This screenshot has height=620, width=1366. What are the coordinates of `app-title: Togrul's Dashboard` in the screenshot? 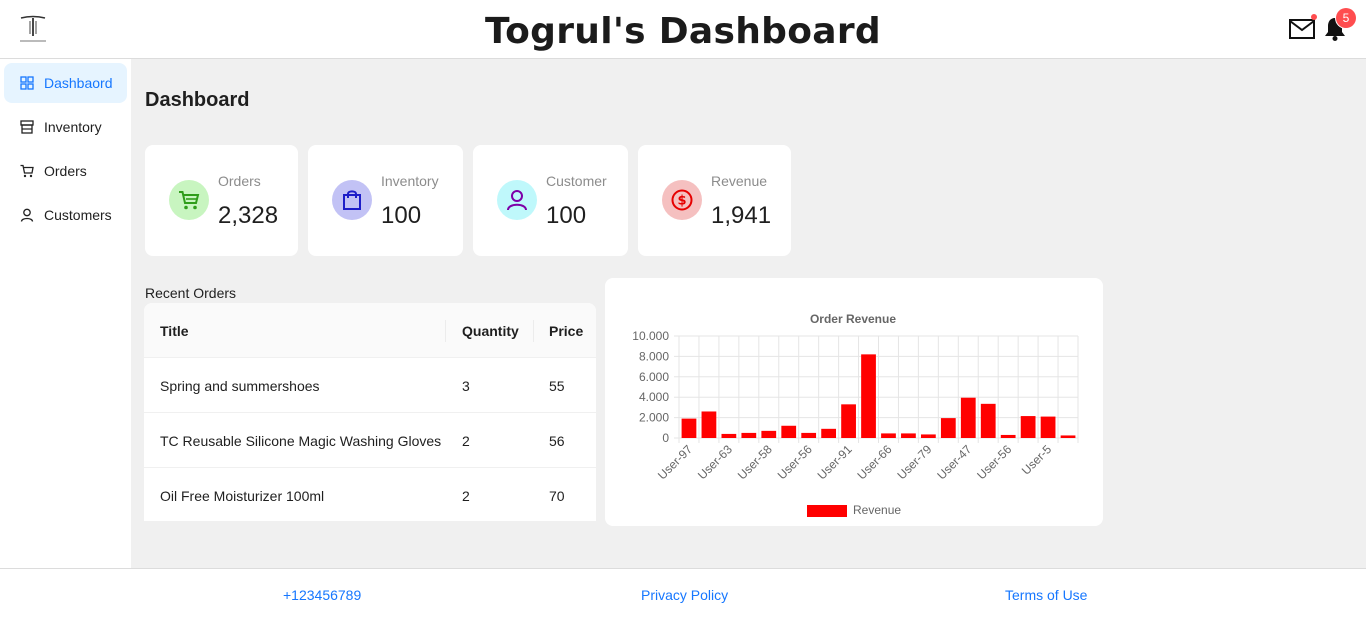 It's located at (683, 31).